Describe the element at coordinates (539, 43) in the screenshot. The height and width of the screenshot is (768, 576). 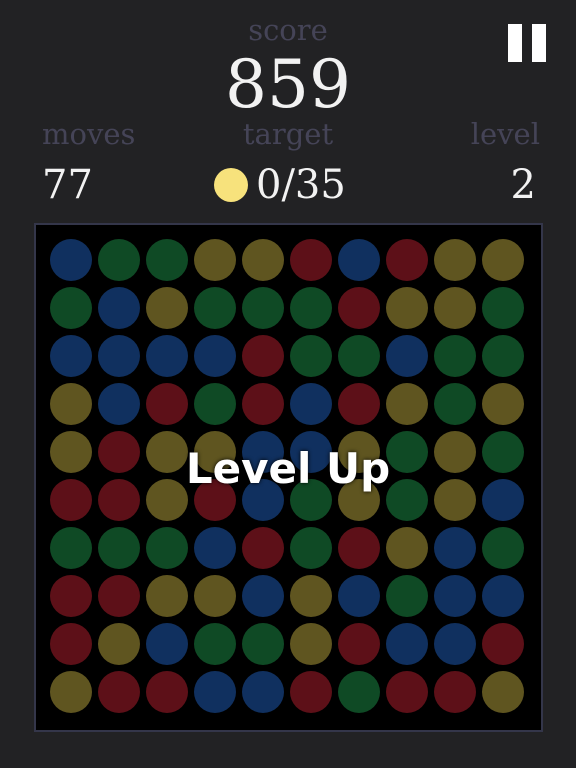
I see `pause-icon-right-bar` at that location.